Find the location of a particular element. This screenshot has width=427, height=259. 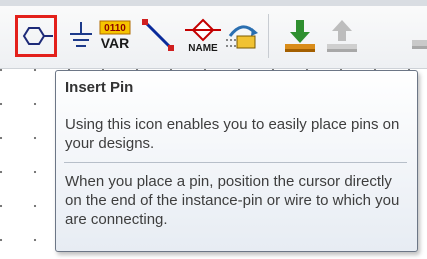

ground-button is located at coordinates (81, 36).